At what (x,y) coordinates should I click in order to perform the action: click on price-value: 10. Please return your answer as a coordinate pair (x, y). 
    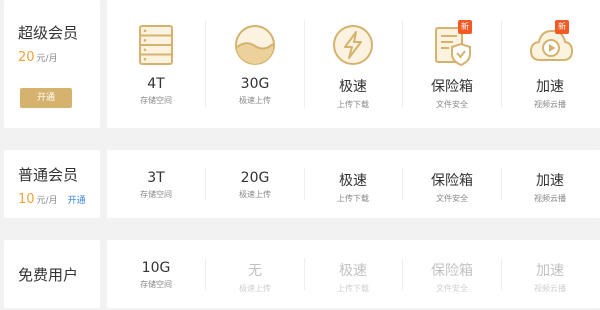
    Looking at the image, I should click on (26, 199).